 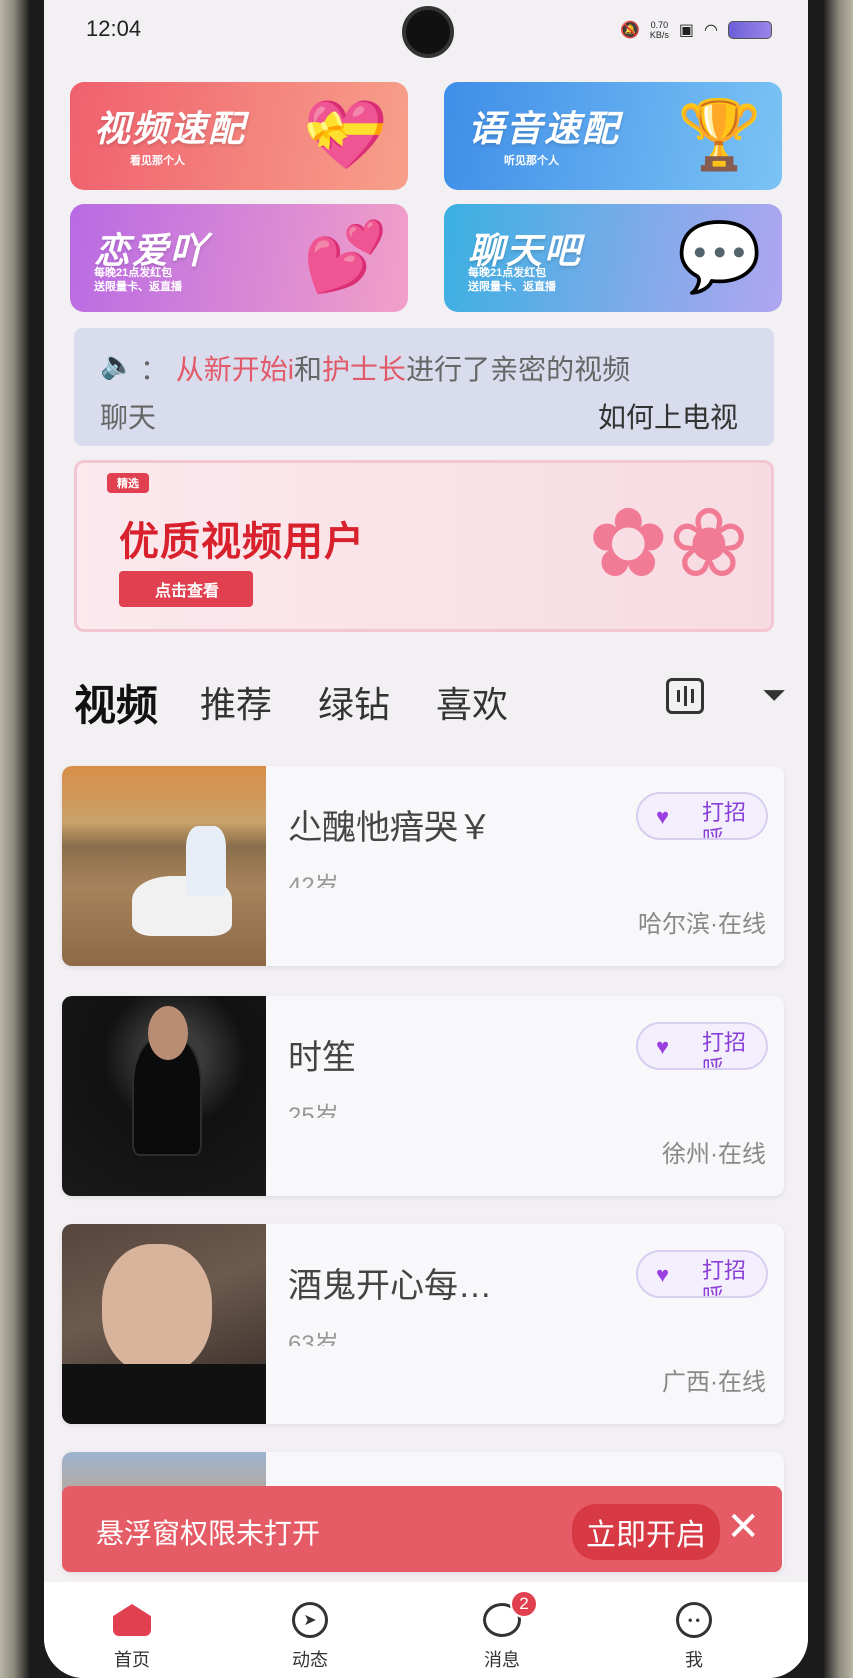 What do you see at coordinates (390, 828) in the screenshot?
I see `user-name: 尐醜忚瘖哭￥` at bounding box center [390, 828].